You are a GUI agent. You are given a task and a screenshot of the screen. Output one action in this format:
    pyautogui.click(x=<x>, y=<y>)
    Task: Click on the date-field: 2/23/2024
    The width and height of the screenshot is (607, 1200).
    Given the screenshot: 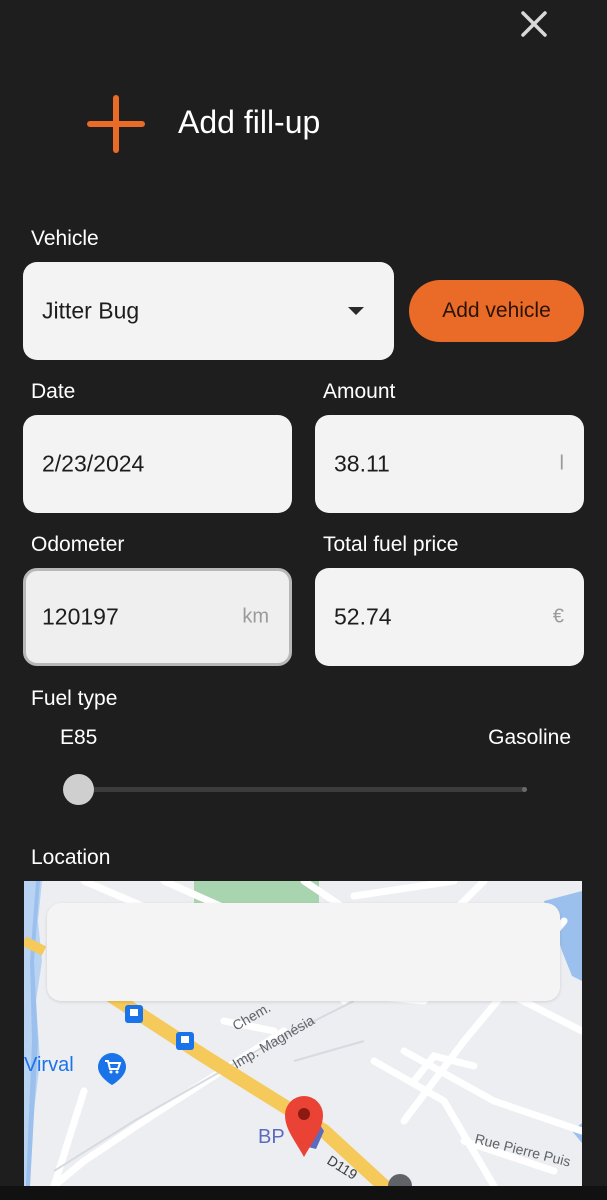 What is the action you would take?
    pyautogui.click(x=157, y=464)
    